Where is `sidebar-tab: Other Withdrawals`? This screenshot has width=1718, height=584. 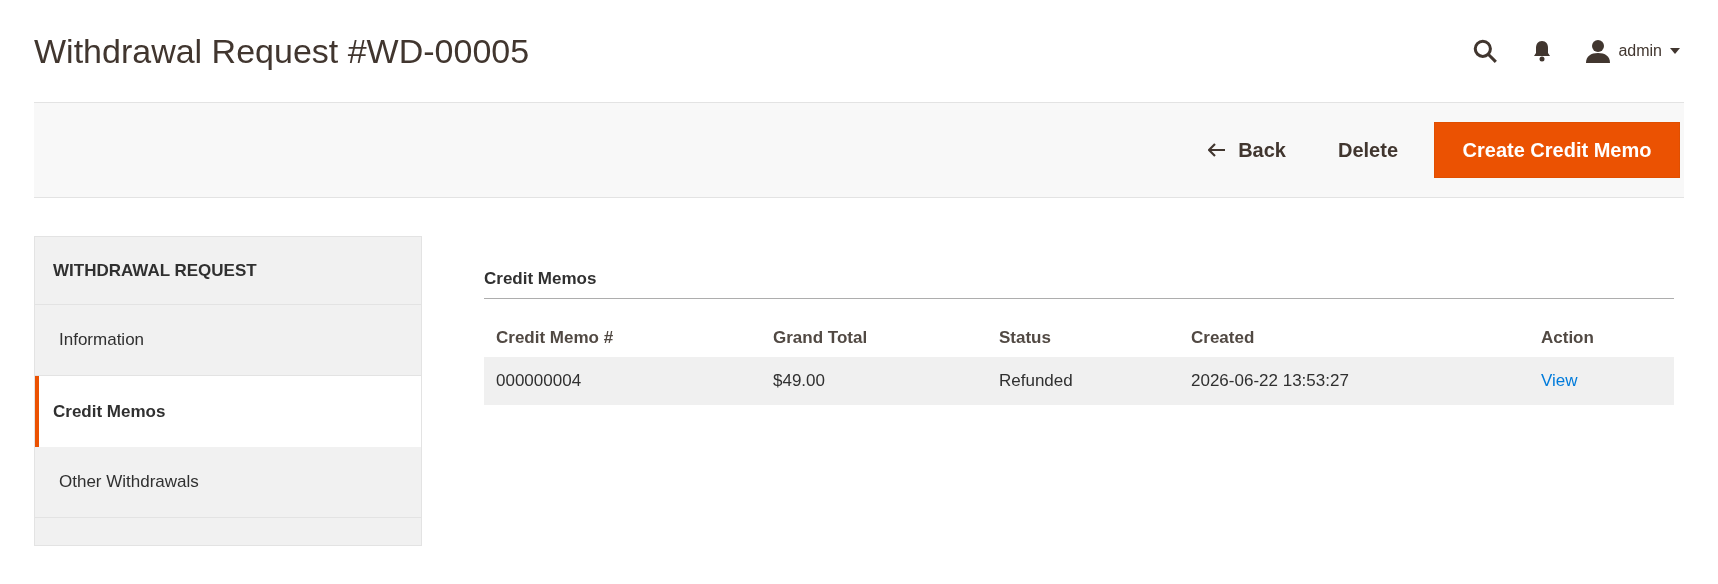
sidebar-tab: Other Withdrawals is located at coordinates (228, 482).